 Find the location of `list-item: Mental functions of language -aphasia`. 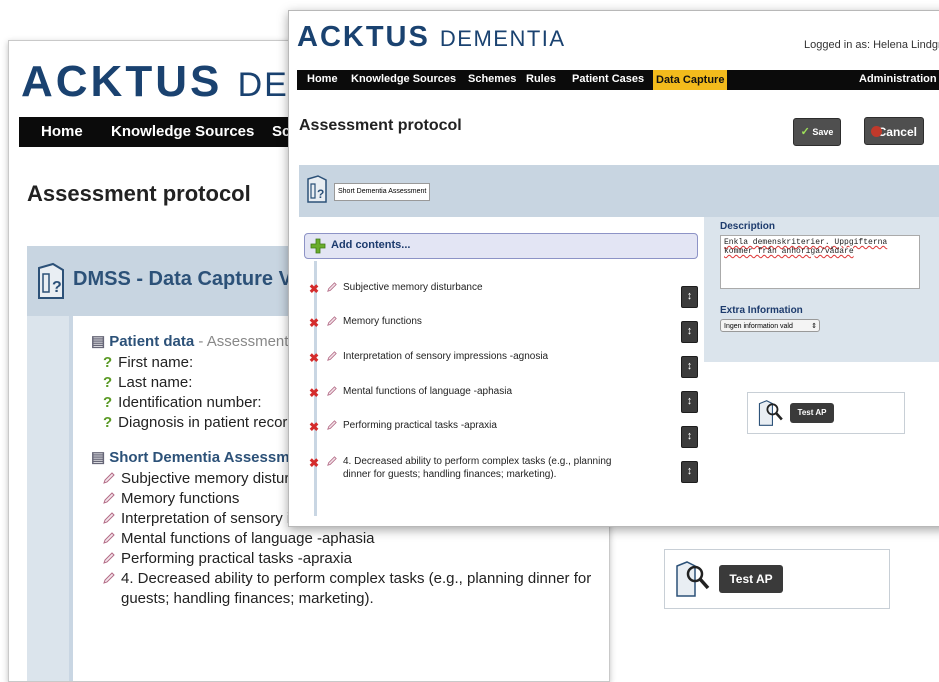

list-item: Mental functions of language -aphasia is located at coordinates (239, 538).